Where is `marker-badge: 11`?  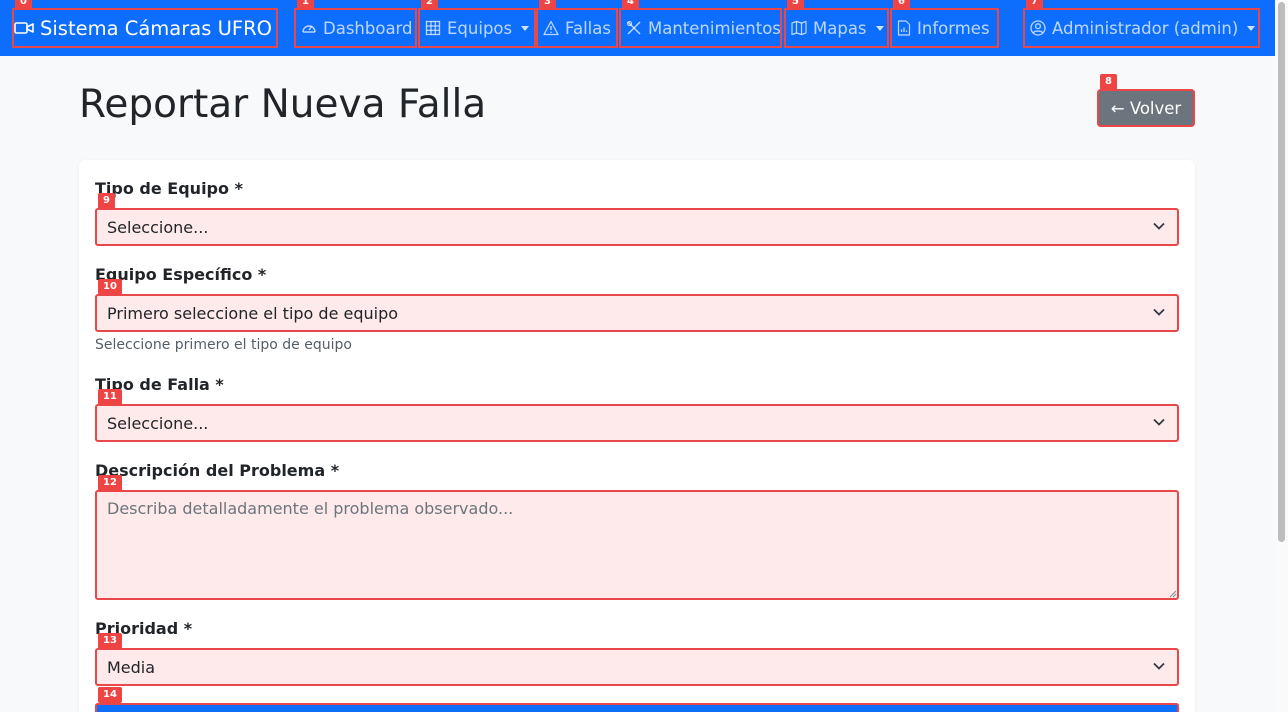 marker-badge: 11 is located at coordinates (110, 397).